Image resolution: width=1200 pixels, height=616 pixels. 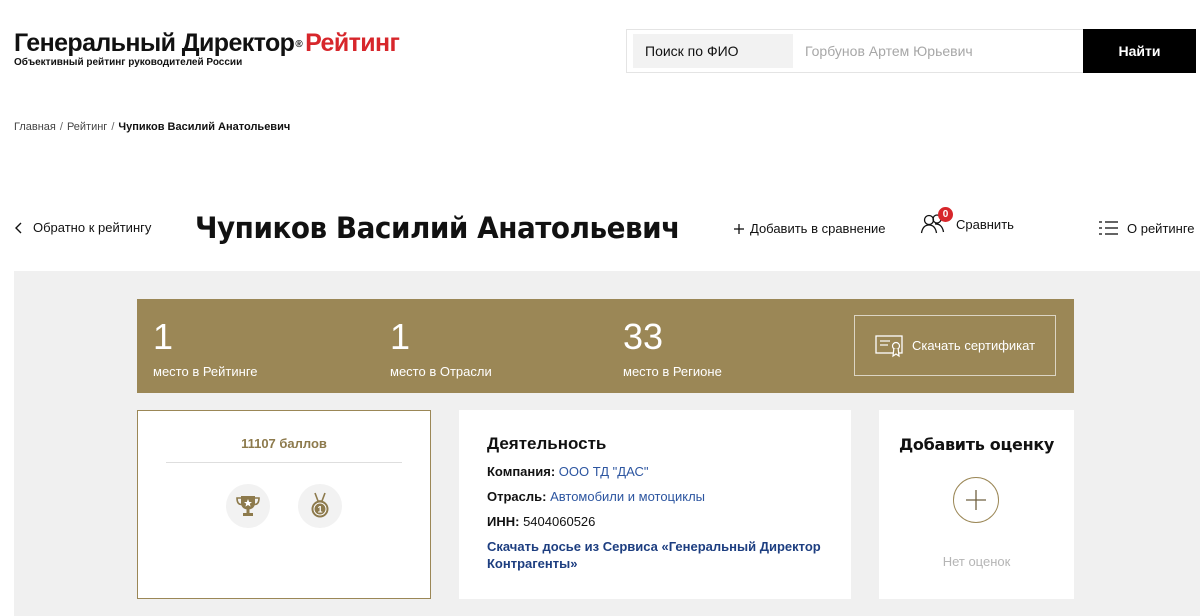 I want to click on score-value: 11107 баллов, so click(x=284, y=443).